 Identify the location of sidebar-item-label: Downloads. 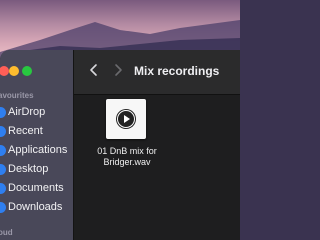
(35, 207).